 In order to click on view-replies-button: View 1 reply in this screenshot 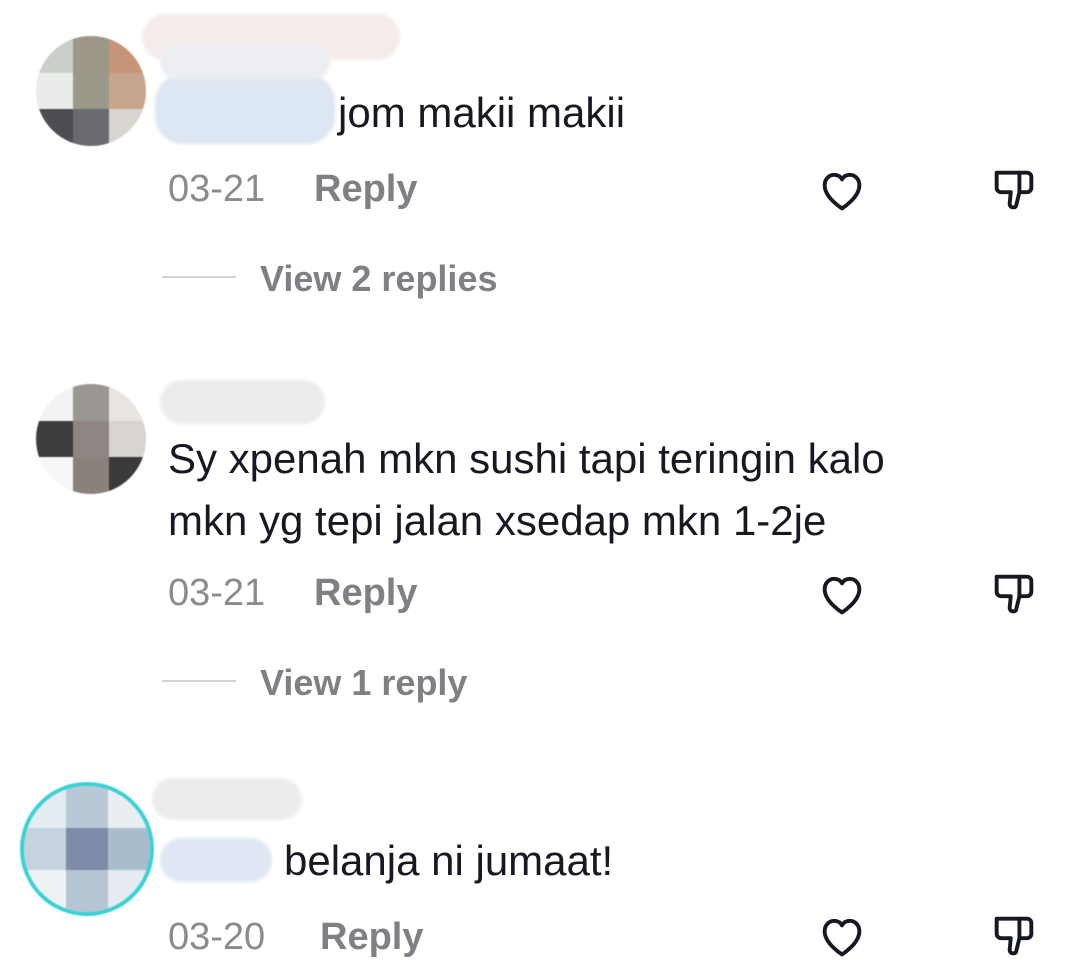, I will do `click(363, 683)`.